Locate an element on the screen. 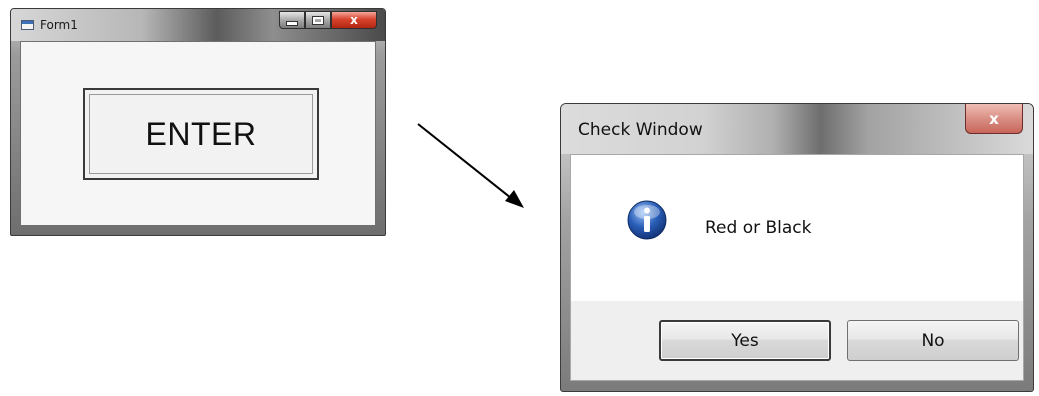 This screenshot has width=1039, height=396. dialog-message: Red or Black is located at coordinates (758, 228).